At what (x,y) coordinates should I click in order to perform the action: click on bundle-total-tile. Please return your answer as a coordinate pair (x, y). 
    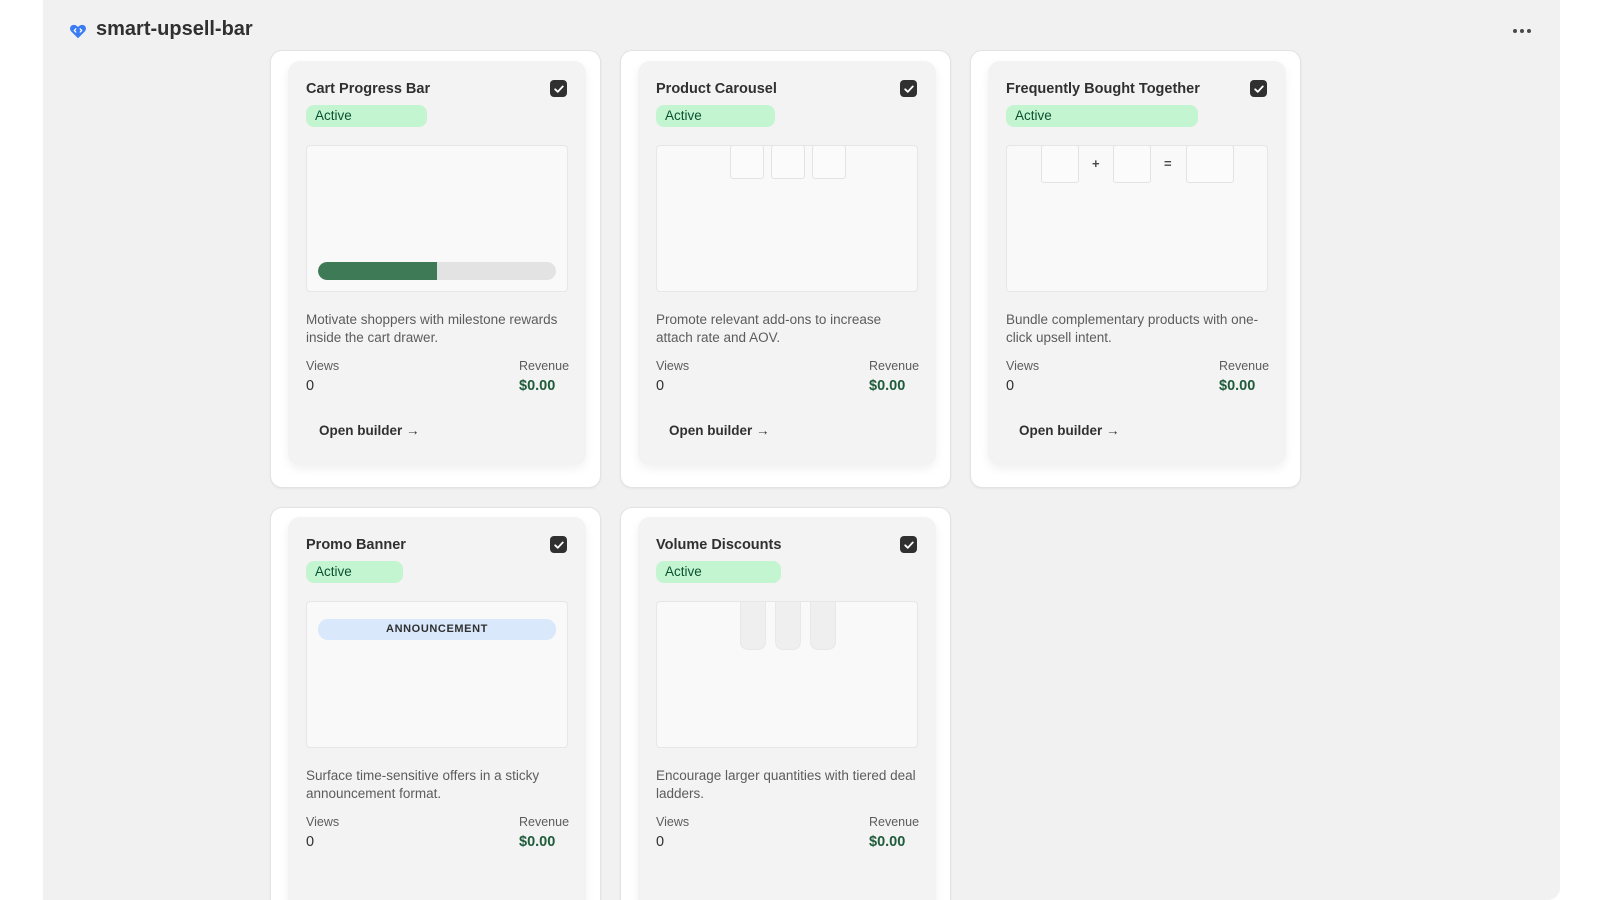
    Looking at the image, I should click on (1210, 164).